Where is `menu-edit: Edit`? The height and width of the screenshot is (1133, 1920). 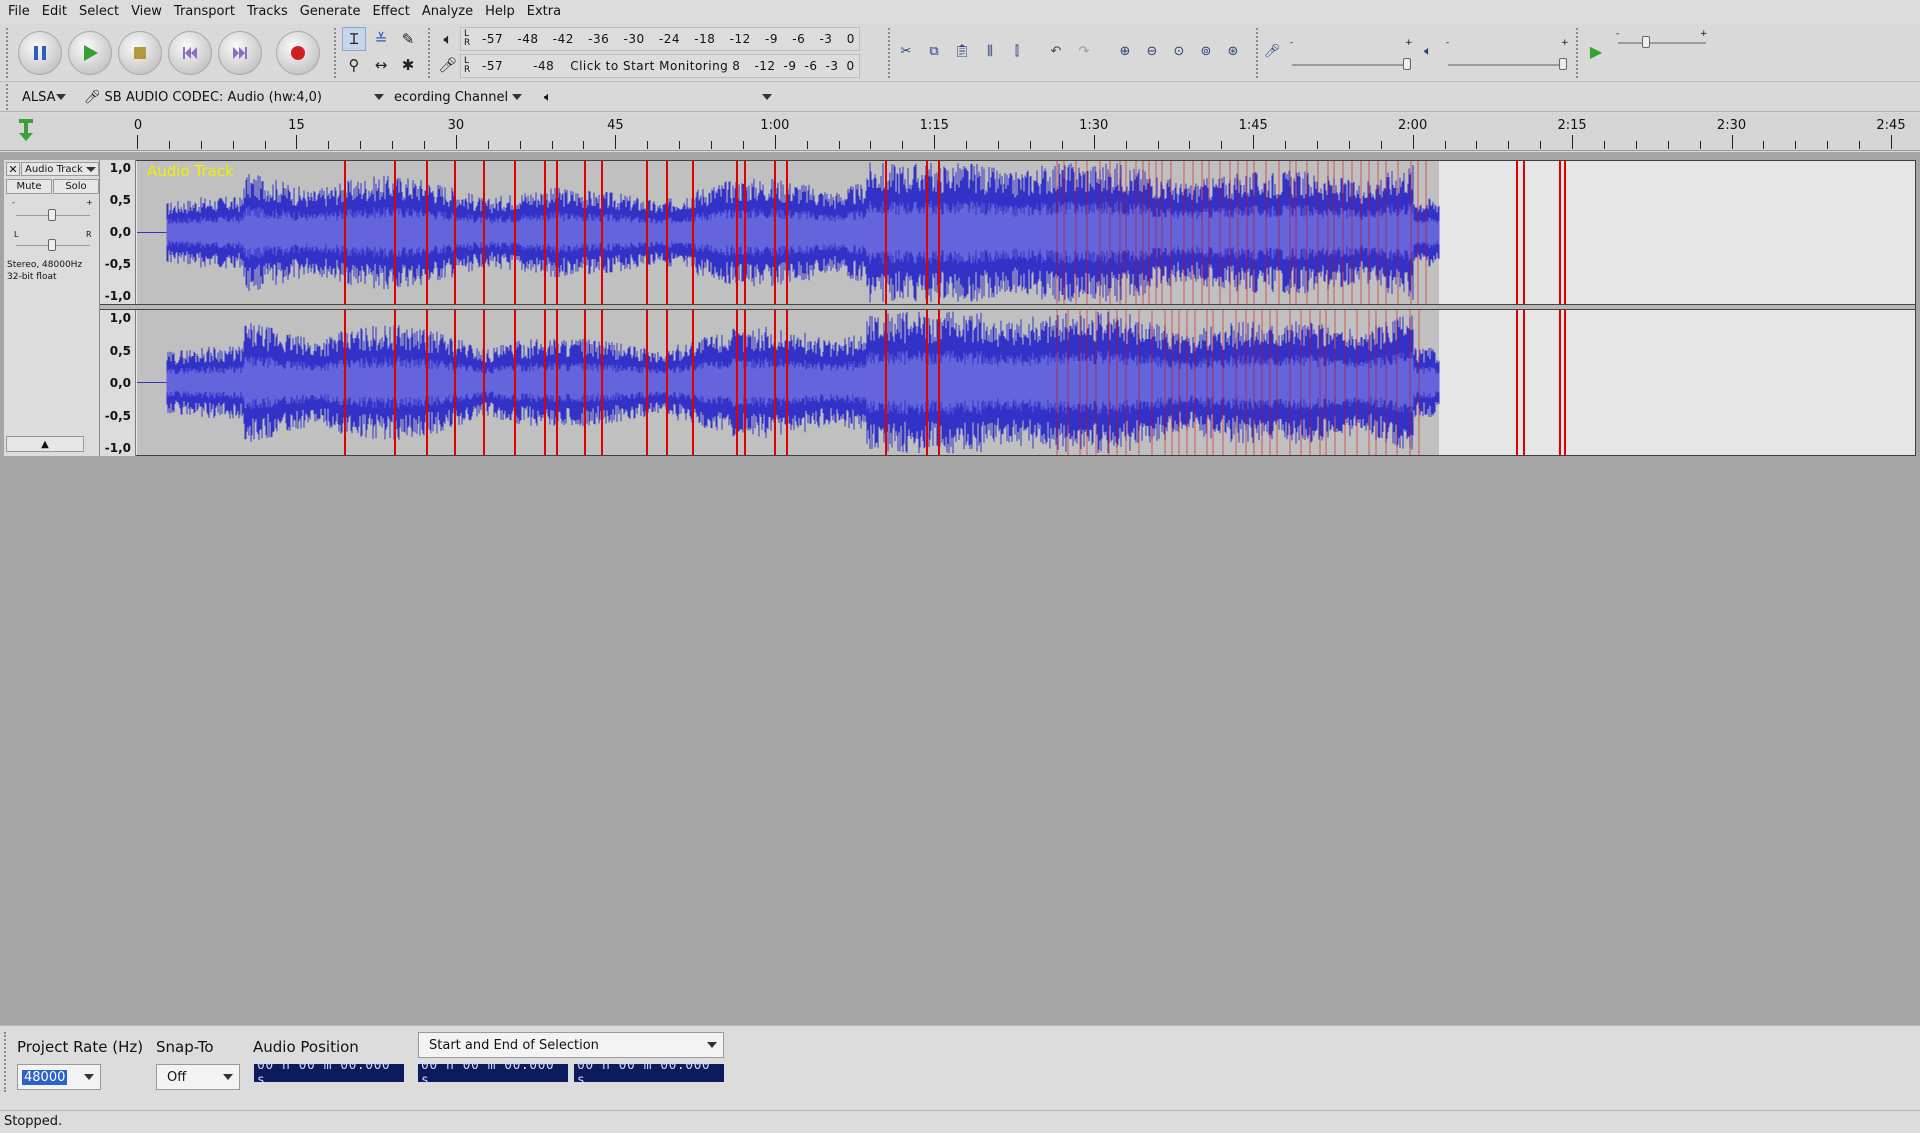 menu-edit: Edit is located at coordinates (58, 12).